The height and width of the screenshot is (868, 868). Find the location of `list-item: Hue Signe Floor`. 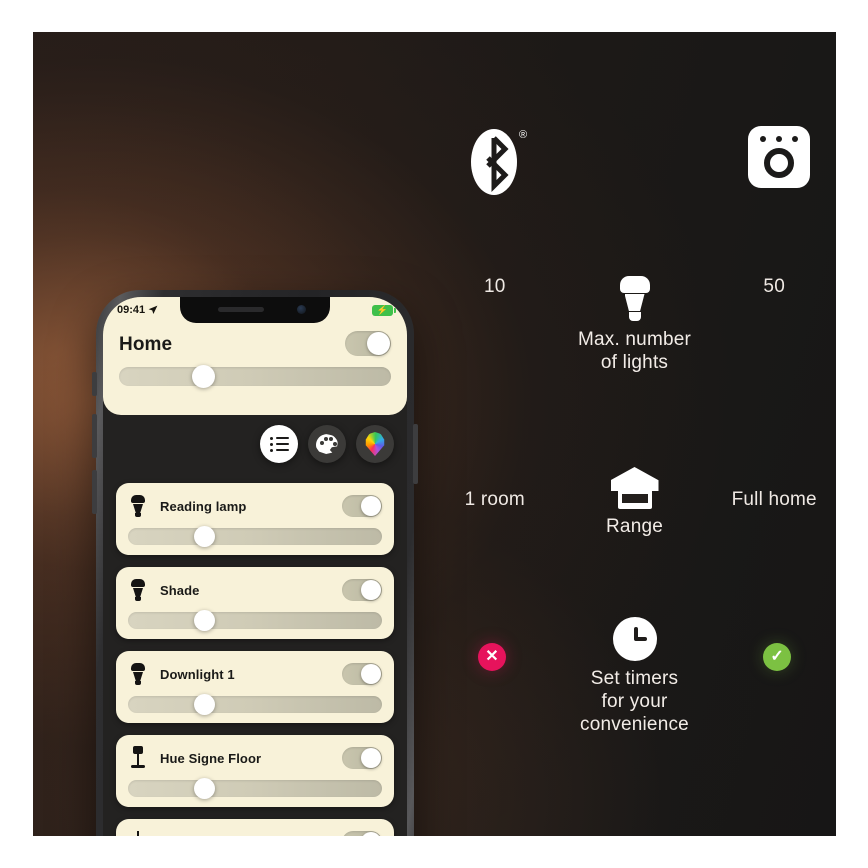

list-item: Hue Signe Floor is located at coordinates (255, 771).